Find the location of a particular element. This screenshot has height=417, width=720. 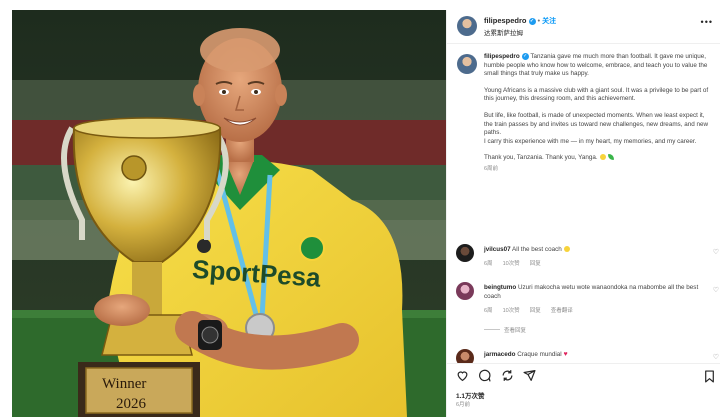

emoji-icon is located at coordinates (566, 249).